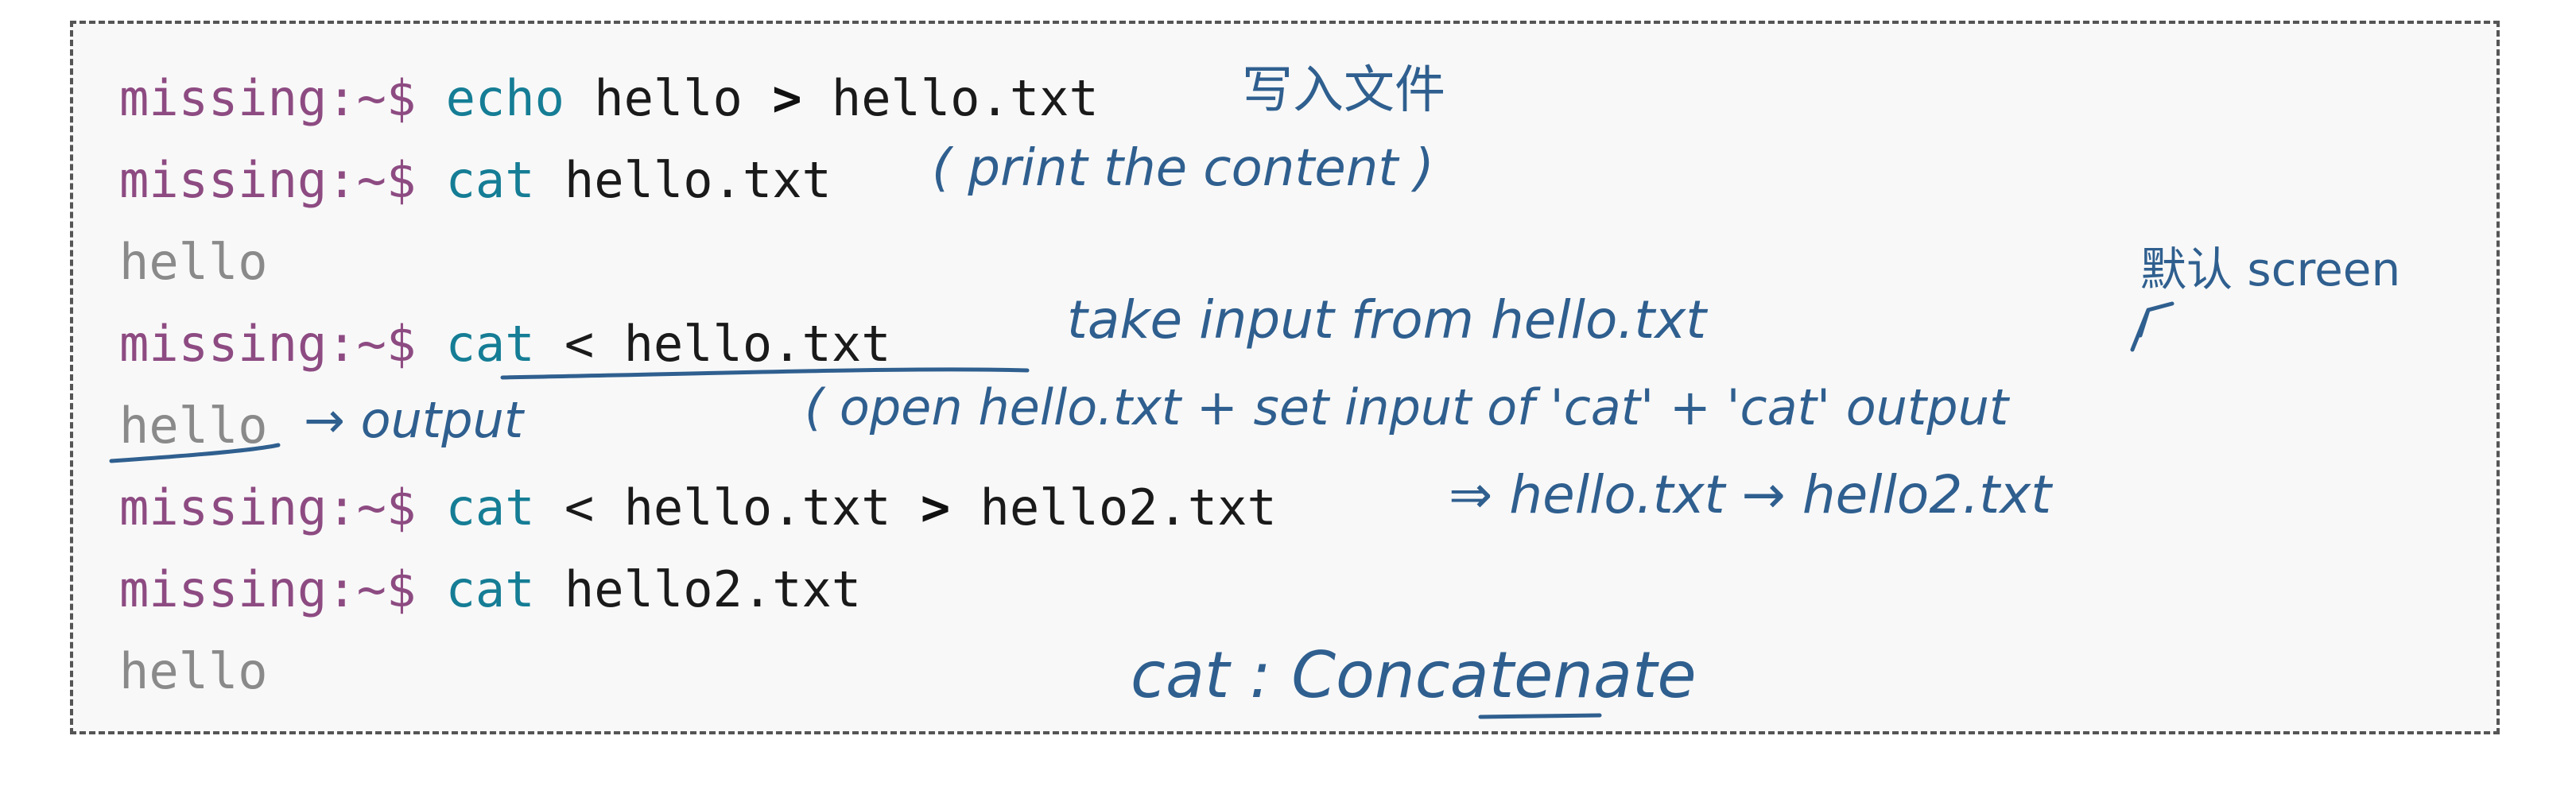  I want to click on underline-cat-in-concatenate, so click(1540, 716).